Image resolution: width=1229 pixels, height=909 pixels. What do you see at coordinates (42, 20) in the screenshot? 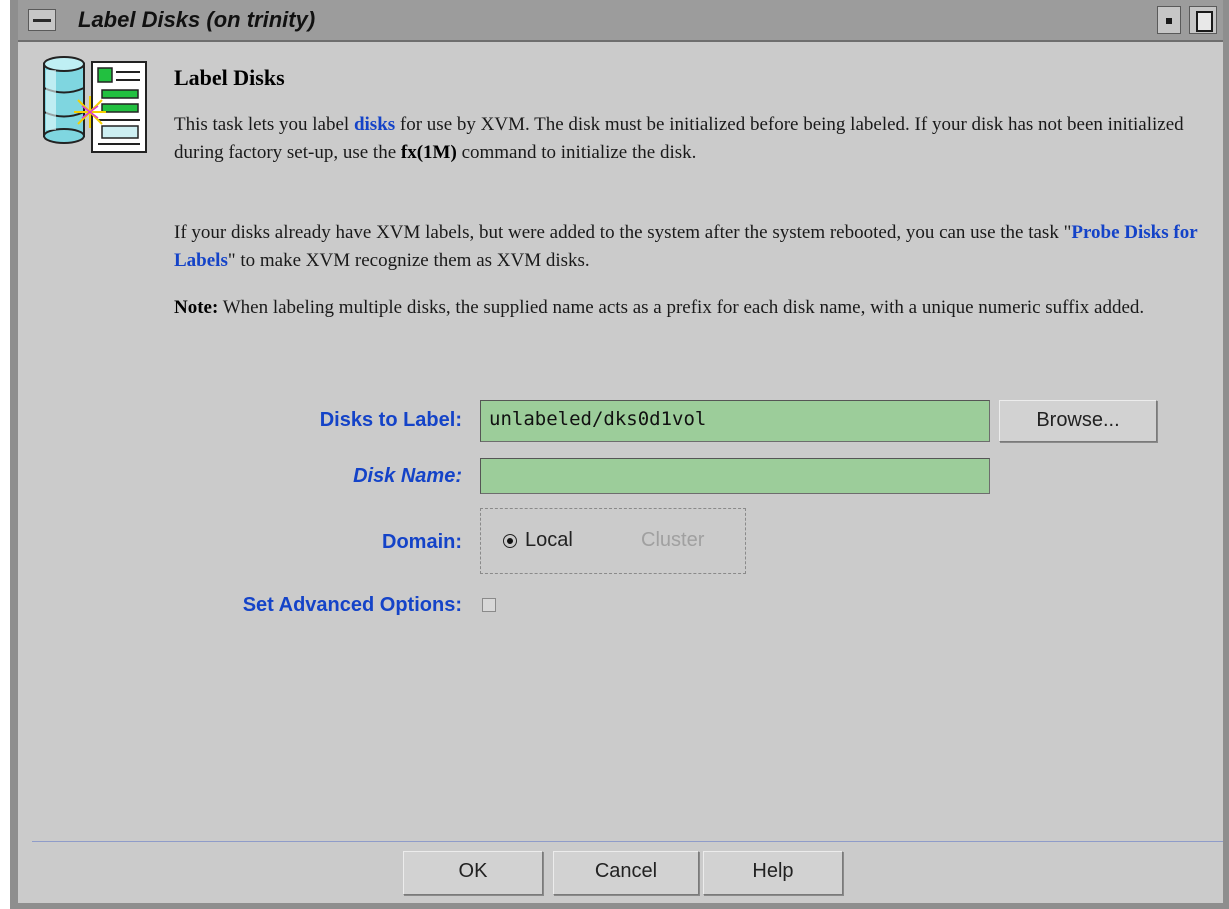
I see `window-menu-button` at bounding box center [42, 20].